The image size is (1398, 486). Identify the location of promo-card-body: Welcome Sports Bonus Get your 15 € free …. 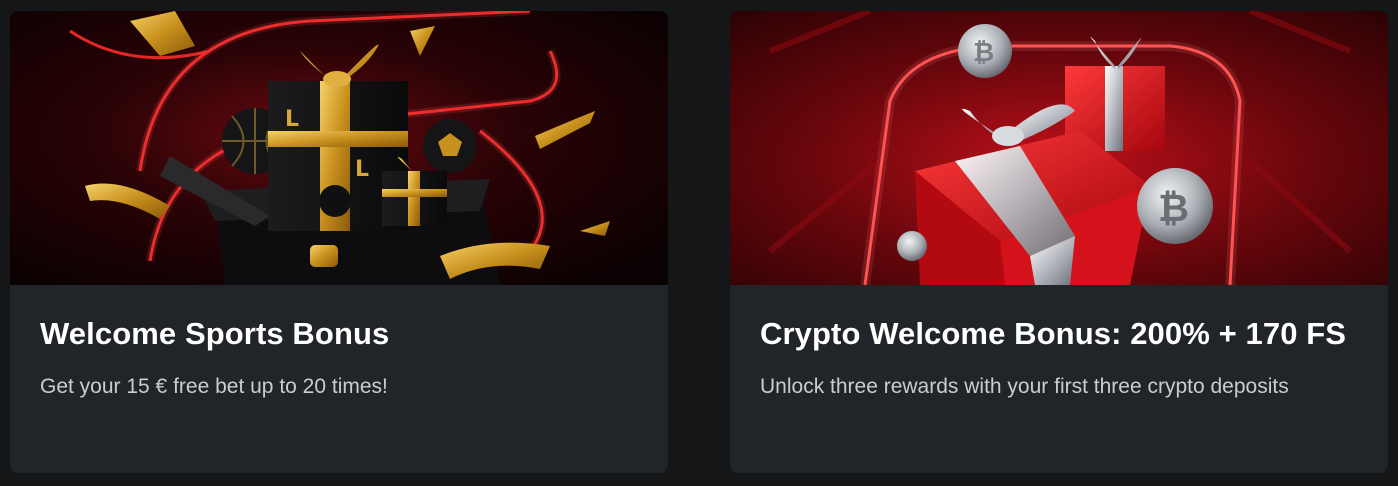
(339, 345).